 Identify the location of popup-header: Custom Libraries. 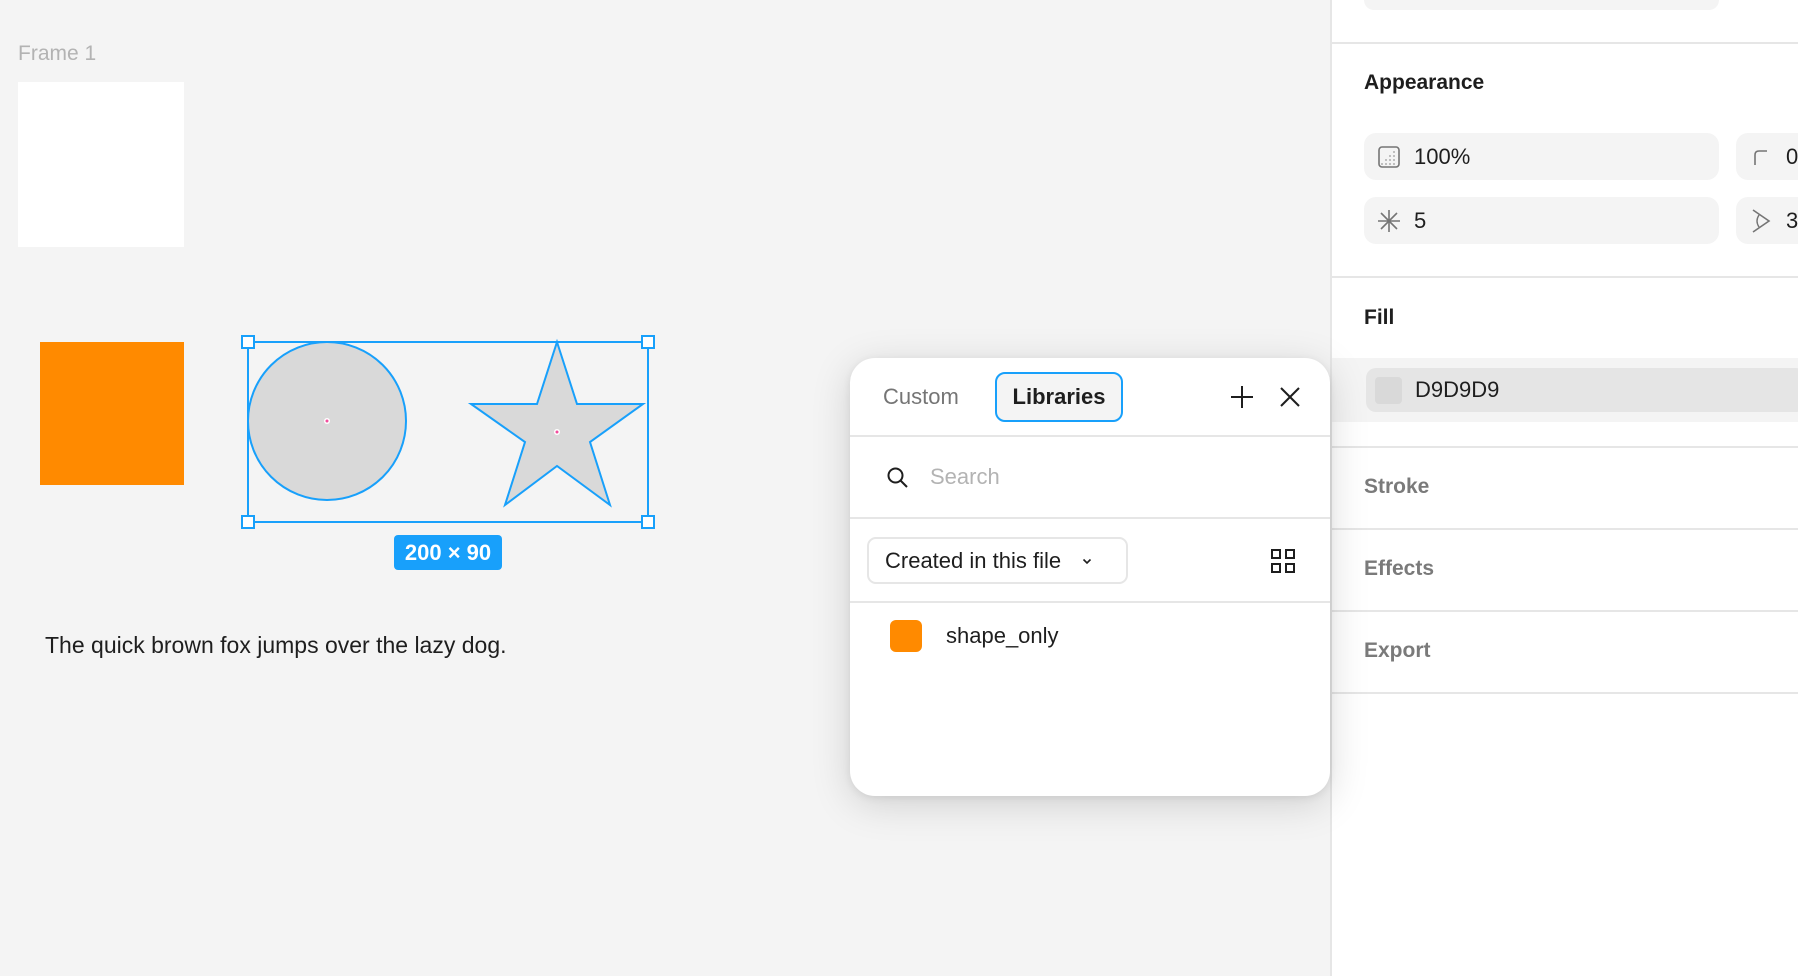
(1090, 397).